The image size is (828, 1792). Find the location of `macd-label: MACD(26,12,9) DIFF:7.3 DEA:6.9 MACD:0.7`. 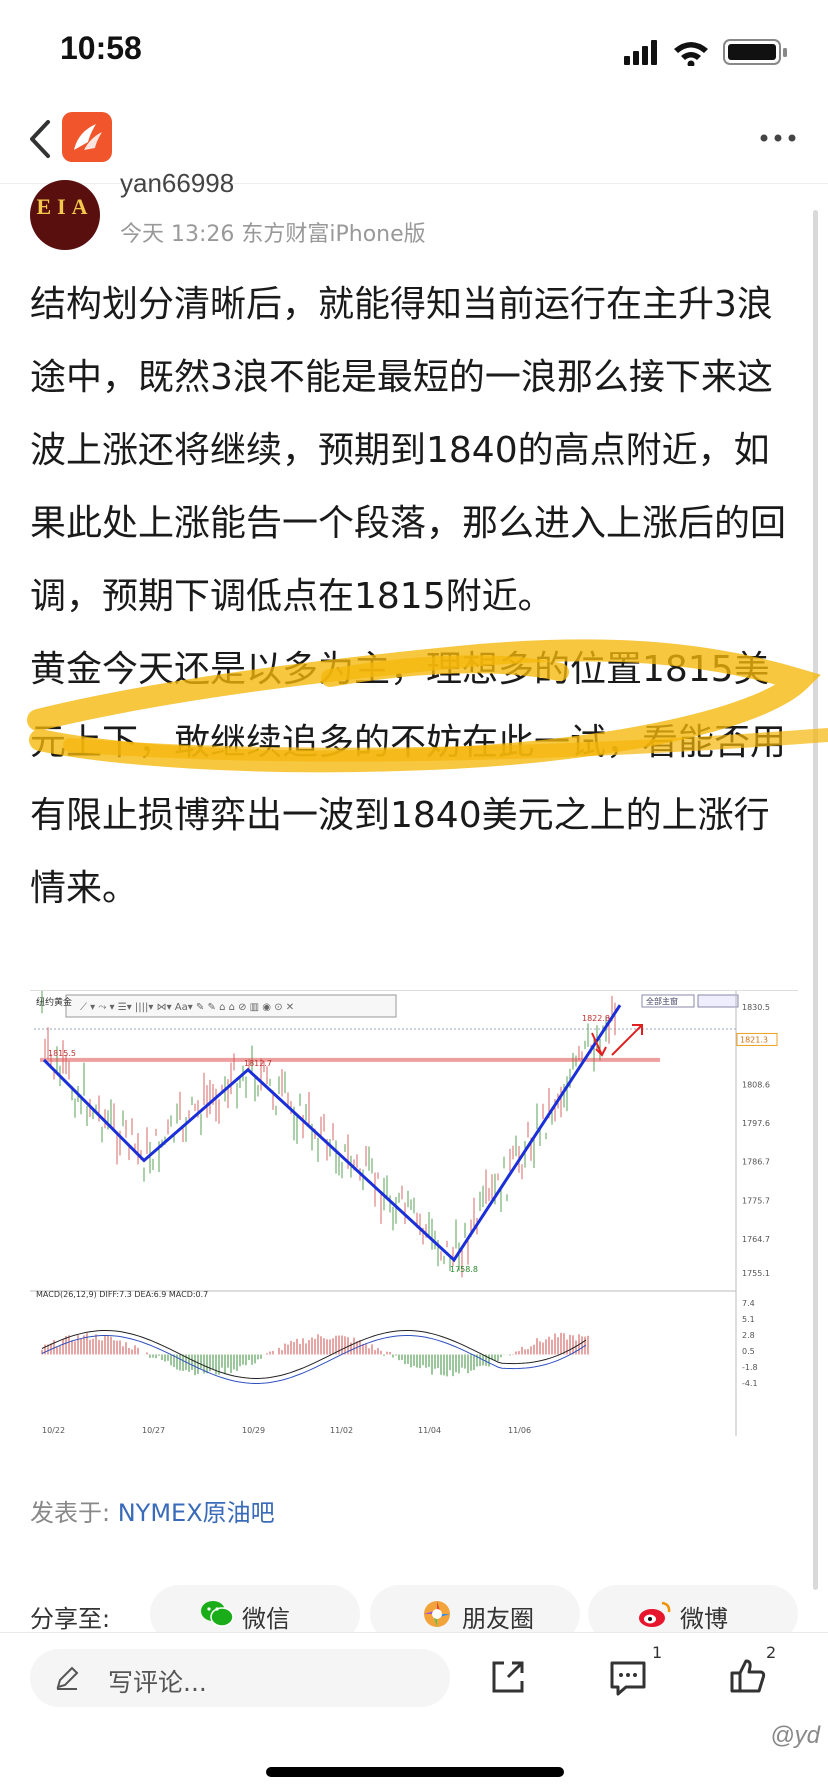

macd-label: MACD(26,12,9) DIFF:7.3 DEA:6.9 MACD:0.7 is located at coordinates (122, 1294).